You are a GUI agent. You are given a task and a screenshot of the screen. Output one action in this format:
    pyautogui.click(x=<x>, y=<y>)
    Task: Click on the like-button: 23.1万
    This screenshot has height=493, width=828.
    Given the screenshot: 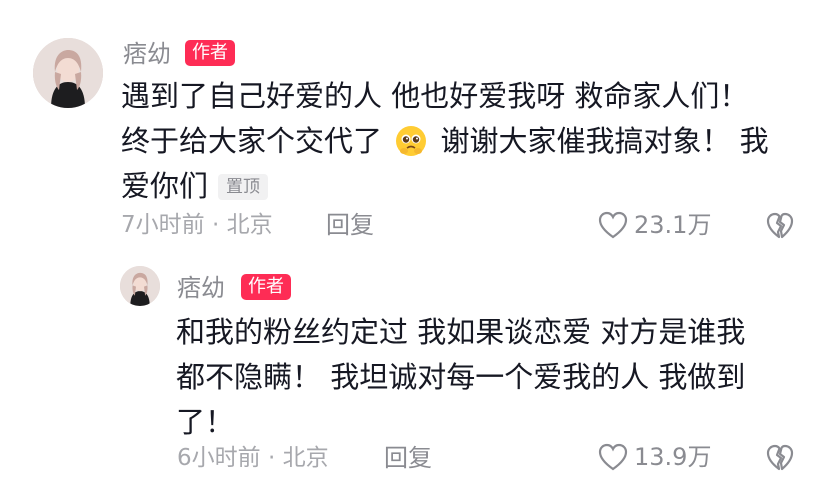 What is the action you would take?
    pyautogui.click(x=654, y=225)
    